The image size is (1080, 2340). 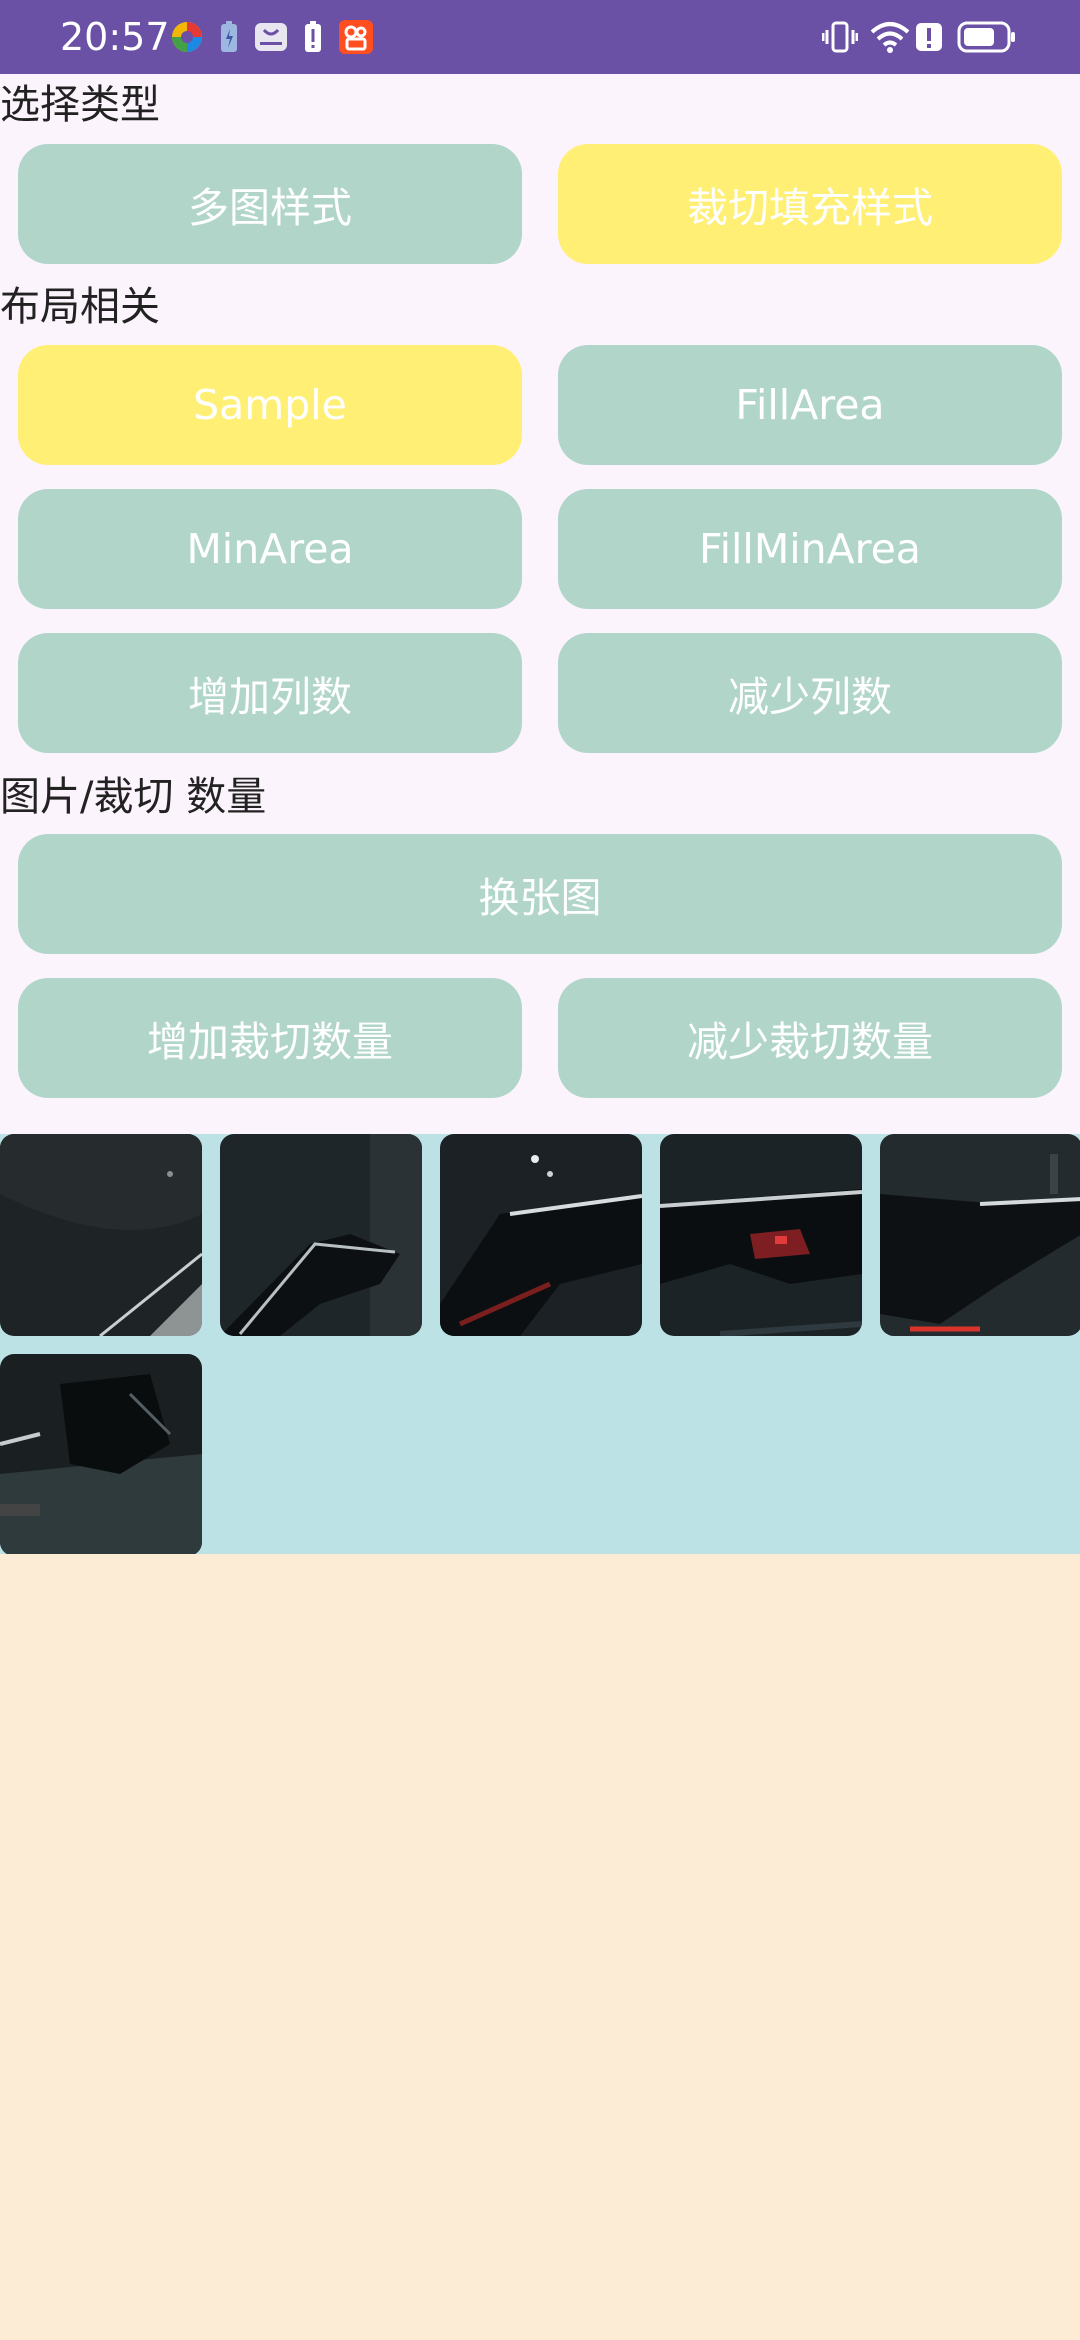 I want to click on color-wheel-icon, so click(x=187, y=37).